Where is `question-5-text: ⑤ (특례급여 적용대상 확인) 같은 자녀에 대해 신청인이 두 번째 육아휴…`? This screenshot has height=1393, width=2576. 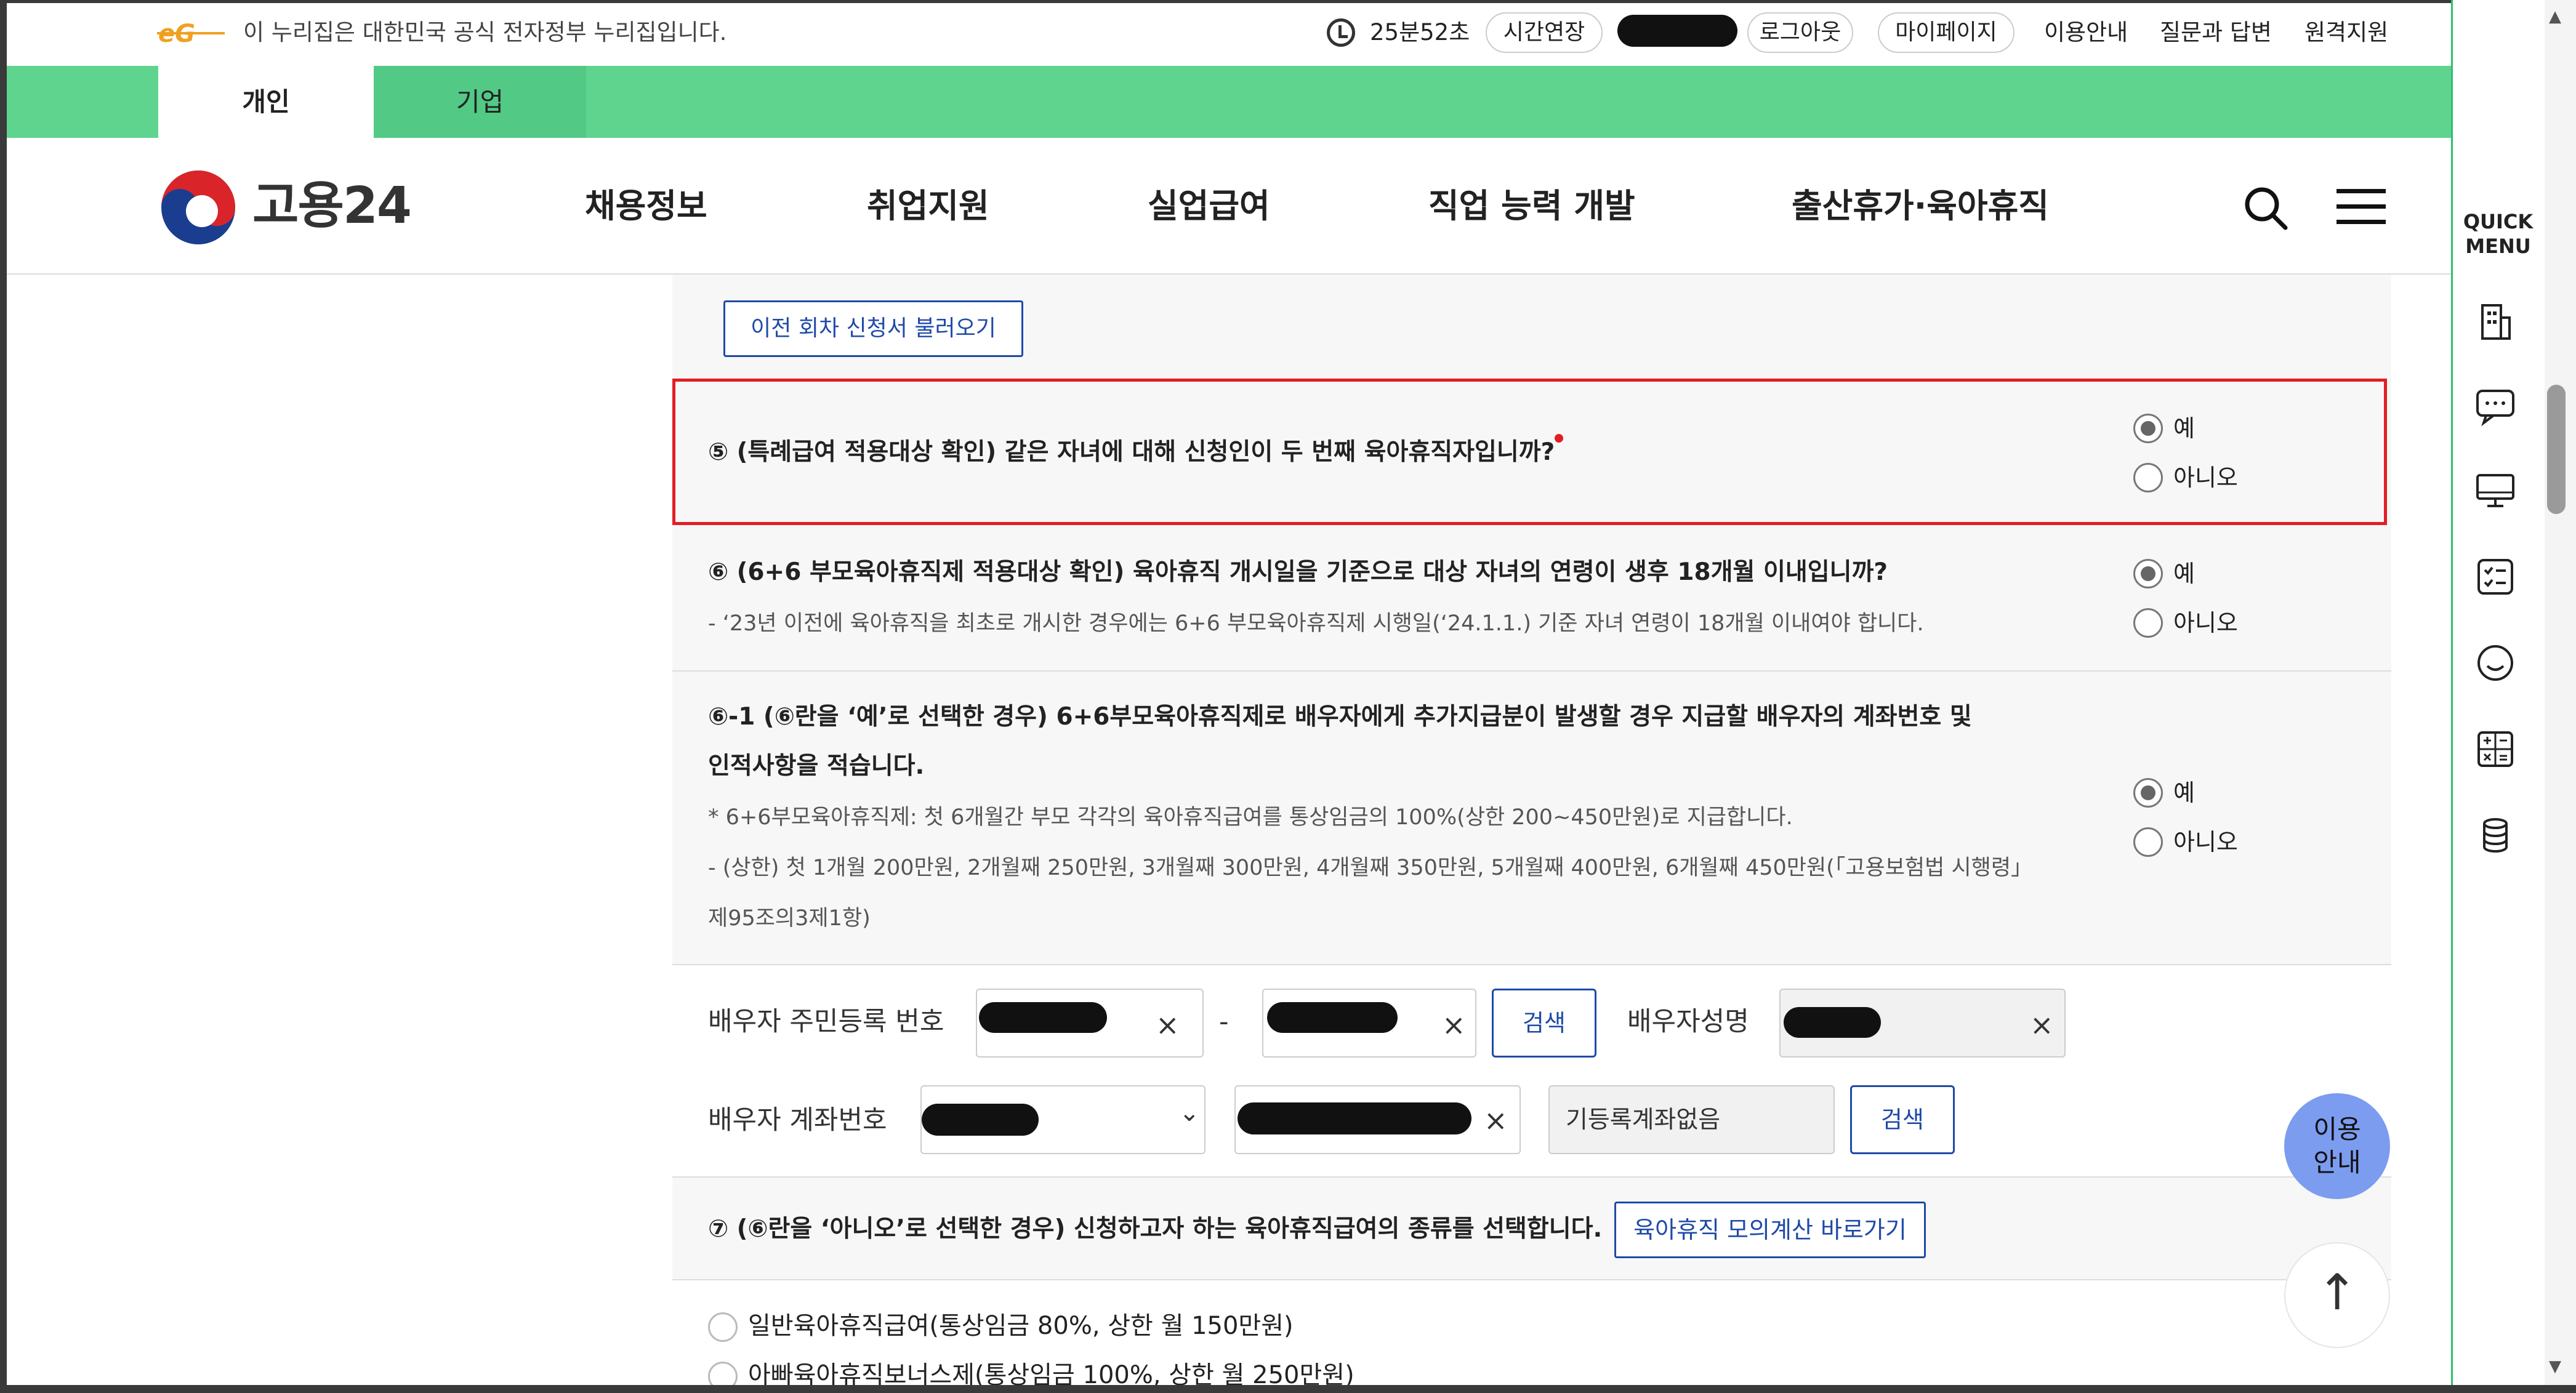 question-5-text: ⑤ (특례급여 적용대상 확인) 같은 자녀에 대해 신청인이 두 번째 육아휴… is located at coordinates (1131, 452).